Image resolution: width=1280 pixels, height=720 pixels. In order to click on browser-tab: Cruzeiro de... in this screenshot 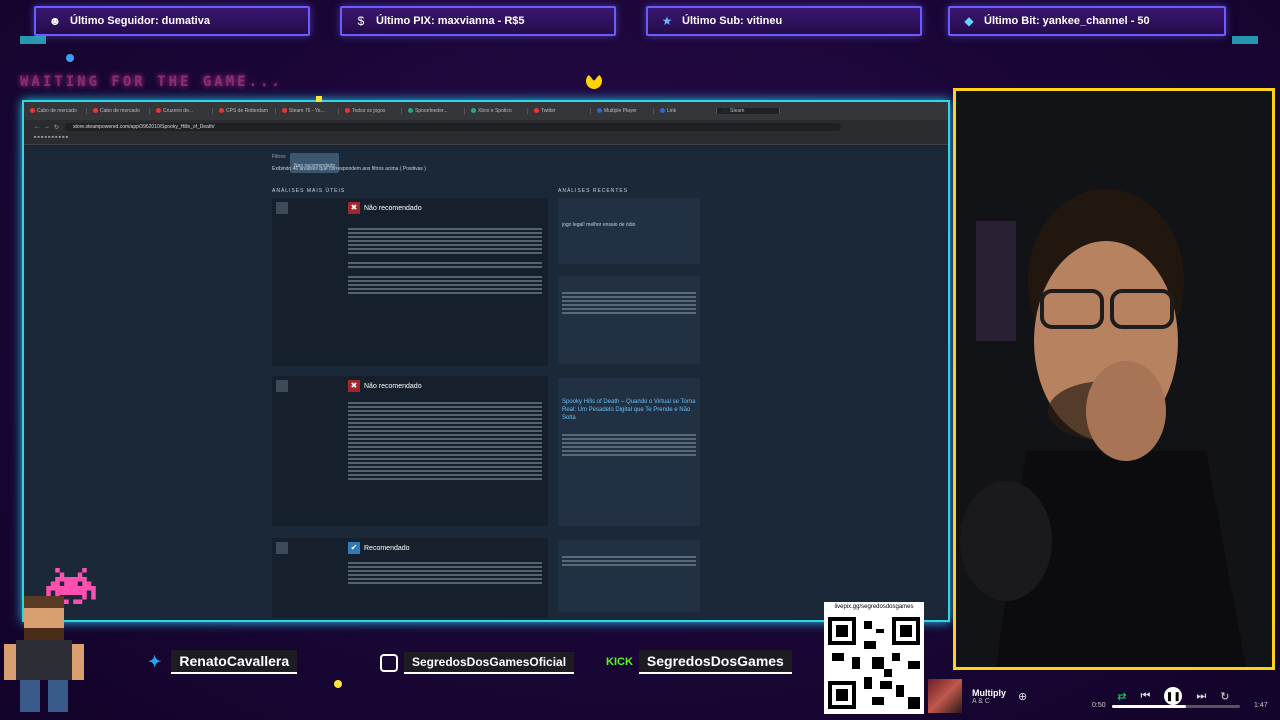, I will do `click(181, 111)`.